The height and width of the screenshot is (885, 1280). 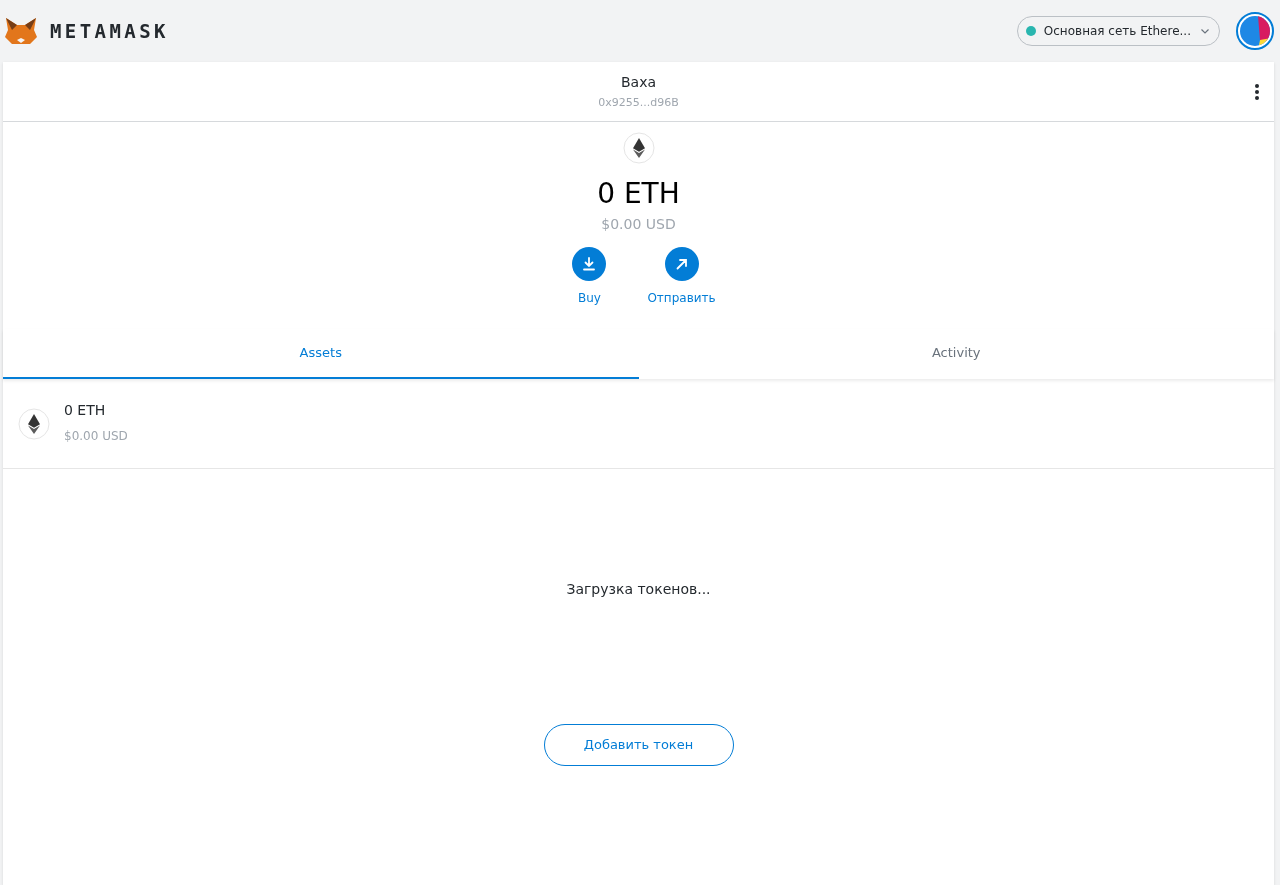 I want to click on account-avatar-icon, so click(x=1255, y=31).